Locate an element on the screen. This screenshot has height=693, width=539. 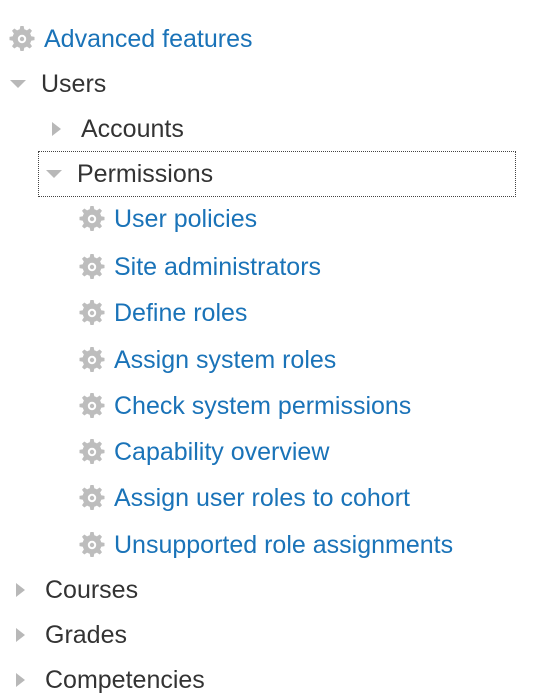
tree-item-capability-overview: Capability overview is located at coordinates (203, 452).